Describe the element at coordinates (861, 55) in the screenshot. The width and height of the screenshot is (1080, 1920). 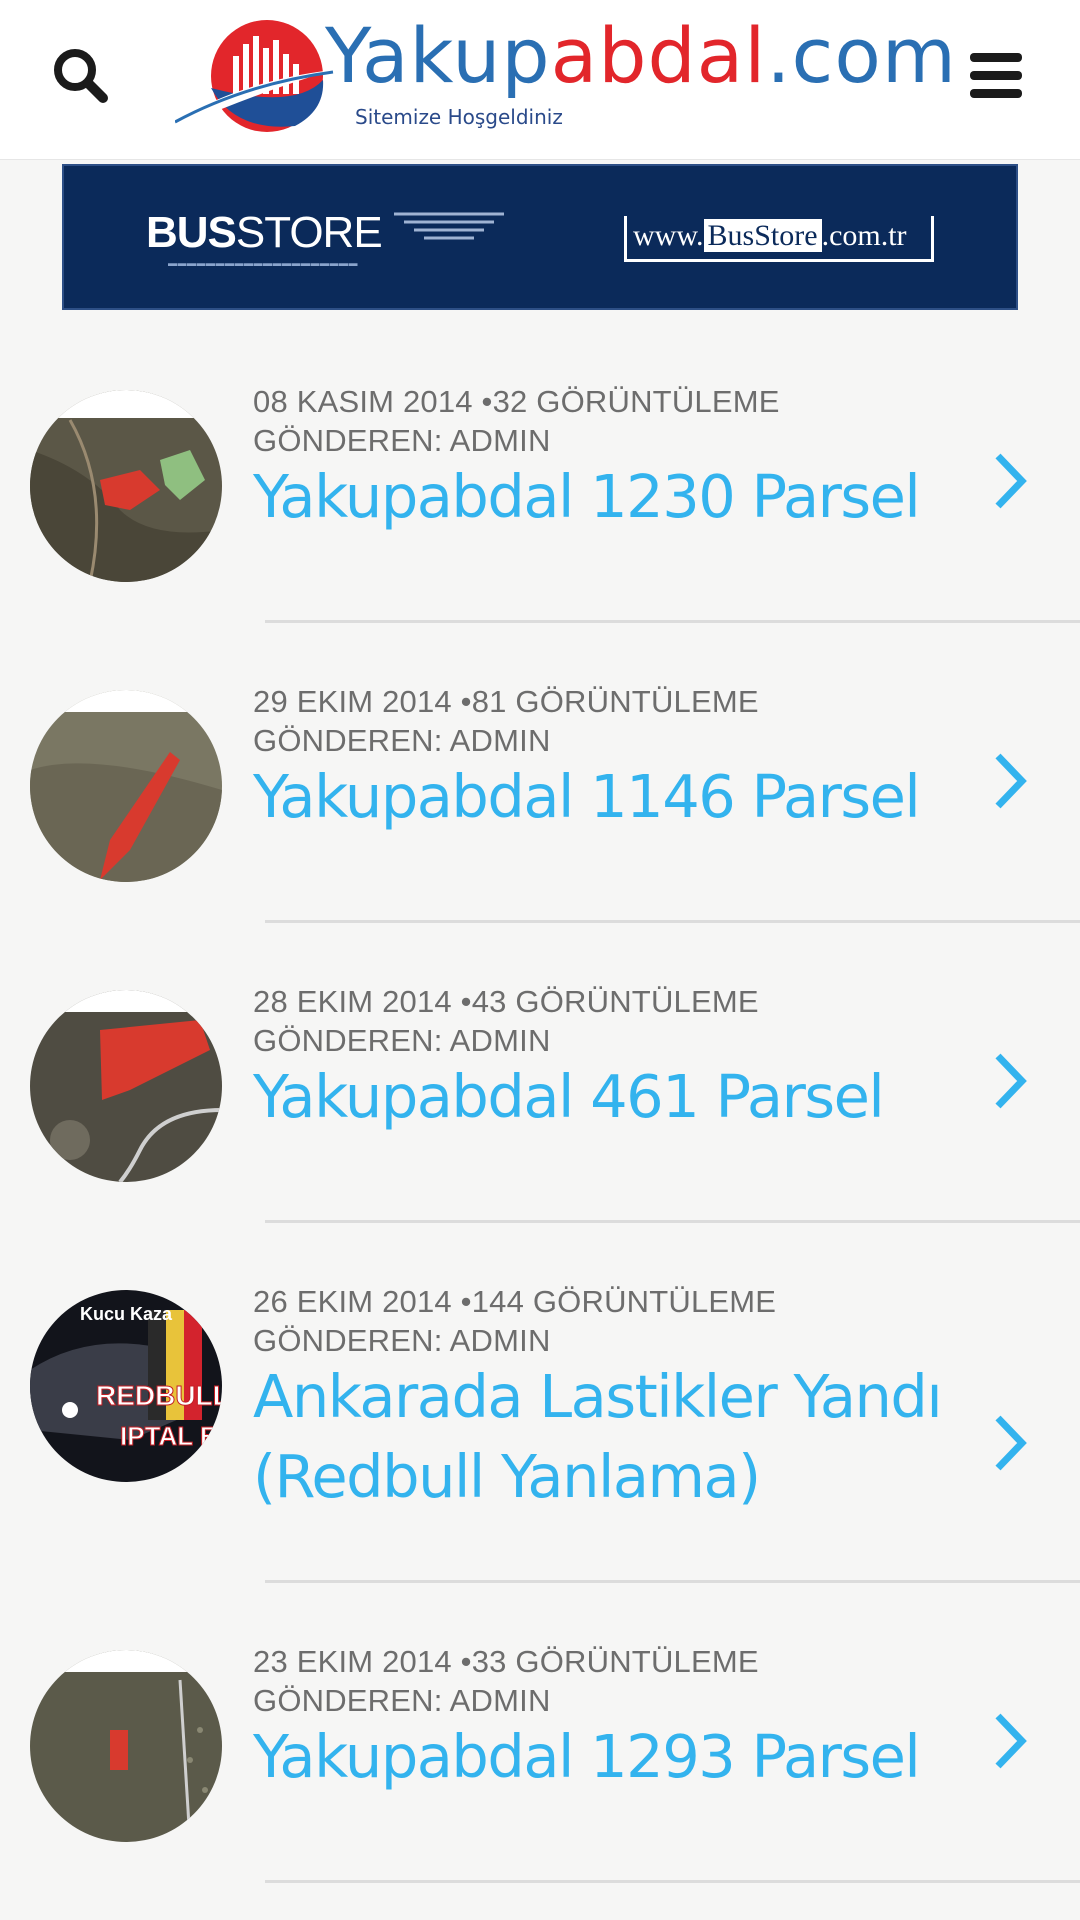
I see `logo-suffix: .com` at that location.